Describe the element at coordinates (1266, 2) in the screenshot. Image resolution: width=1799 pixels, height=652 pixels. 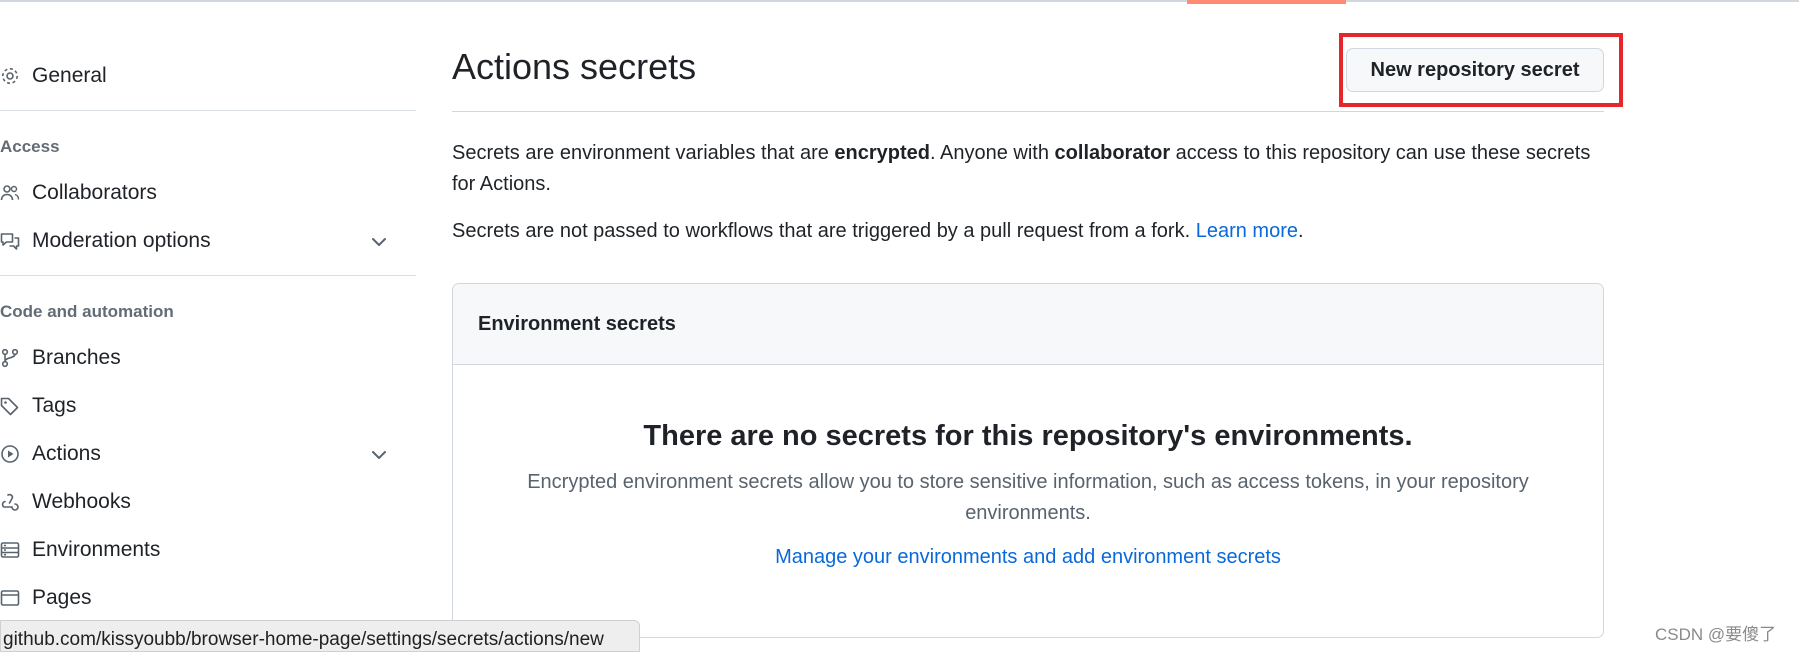
I see `selected-tab-underline` at that location.